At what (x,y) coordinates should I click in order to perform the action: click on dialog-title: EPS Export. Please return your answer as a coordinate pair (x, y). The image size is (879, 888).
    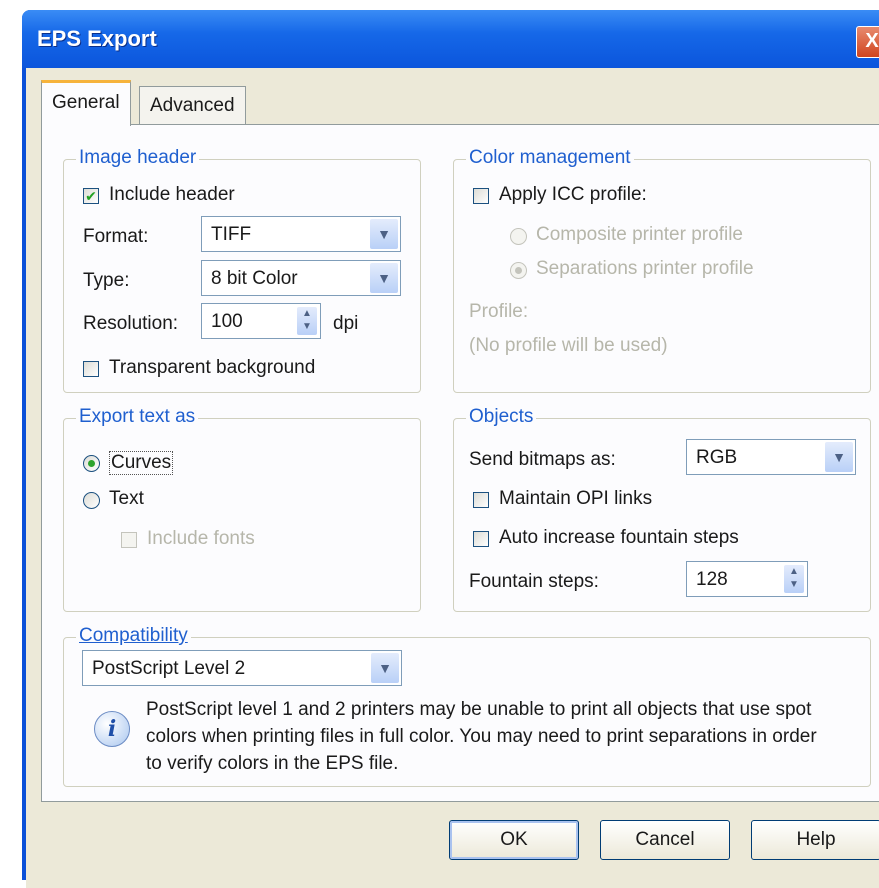
    Looking at the image, I should click on (97, 38).